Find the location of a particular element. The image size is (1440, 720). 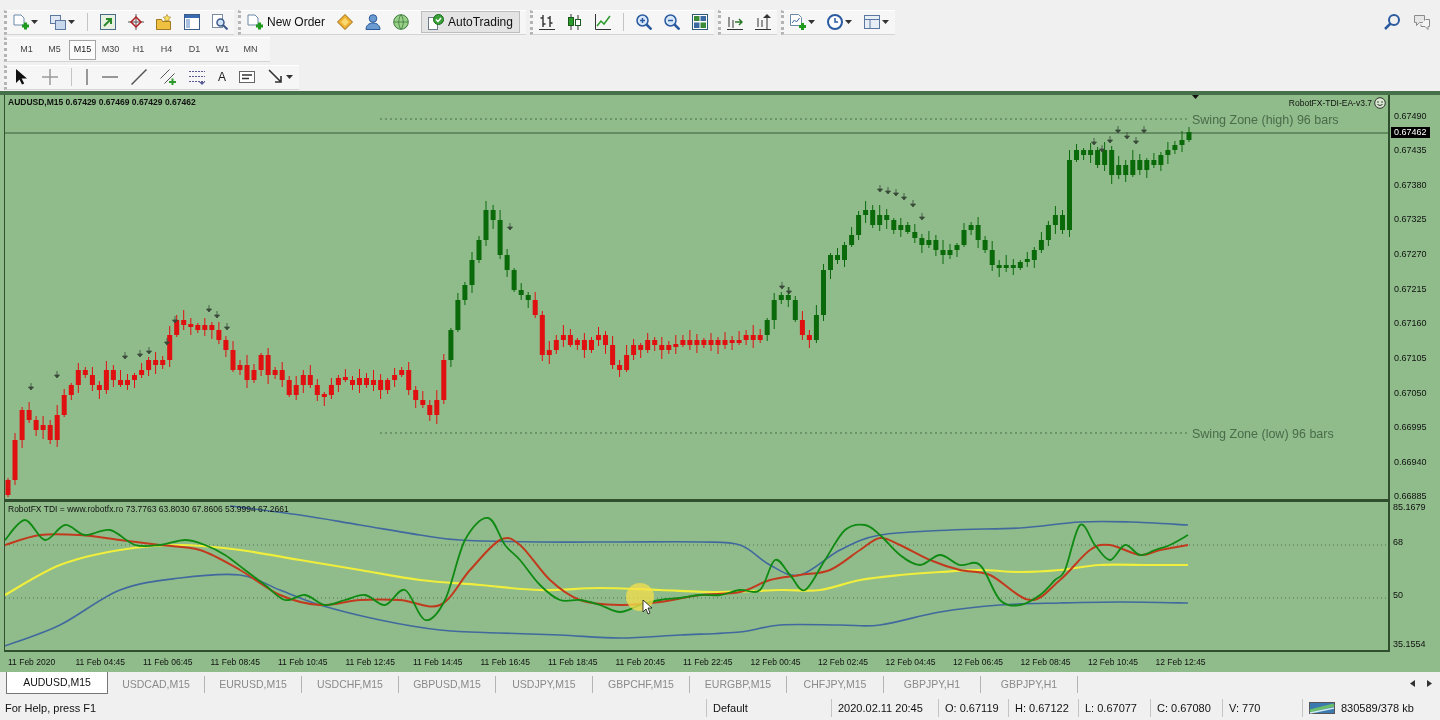

time-axis-label: 11 Feb 10:45 is located at coordinates (303, 662).